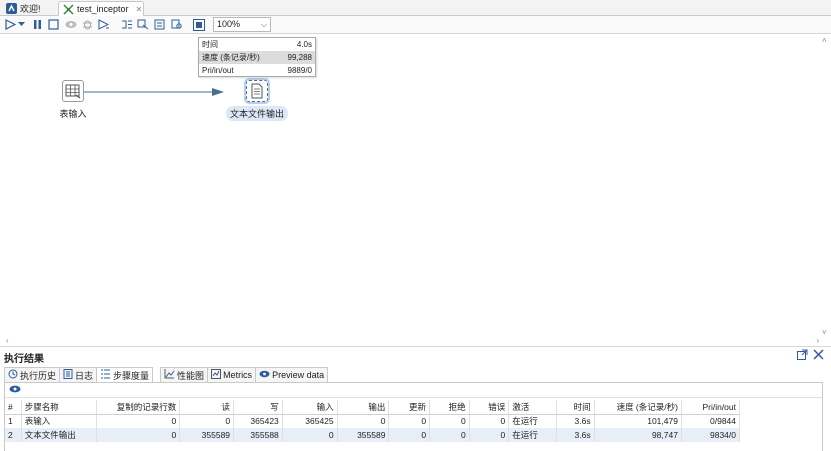  I want to click on step-table-input: 表输入, so click(73, 100).